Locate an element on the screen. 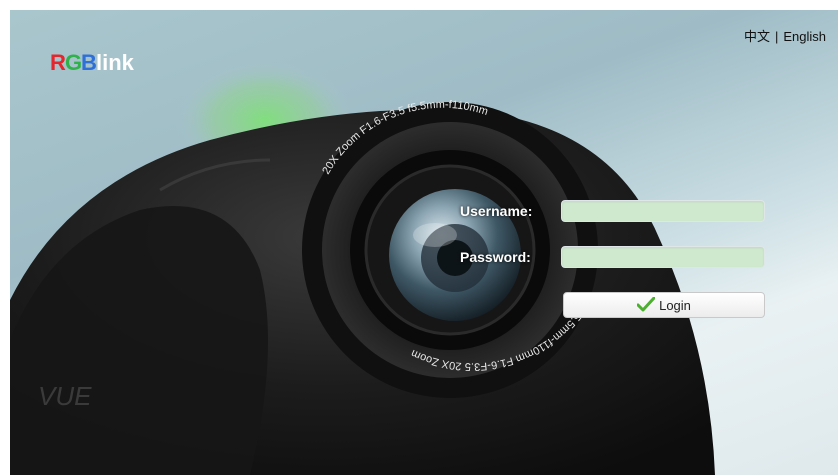  password-input is located at coordinates (663, 257).